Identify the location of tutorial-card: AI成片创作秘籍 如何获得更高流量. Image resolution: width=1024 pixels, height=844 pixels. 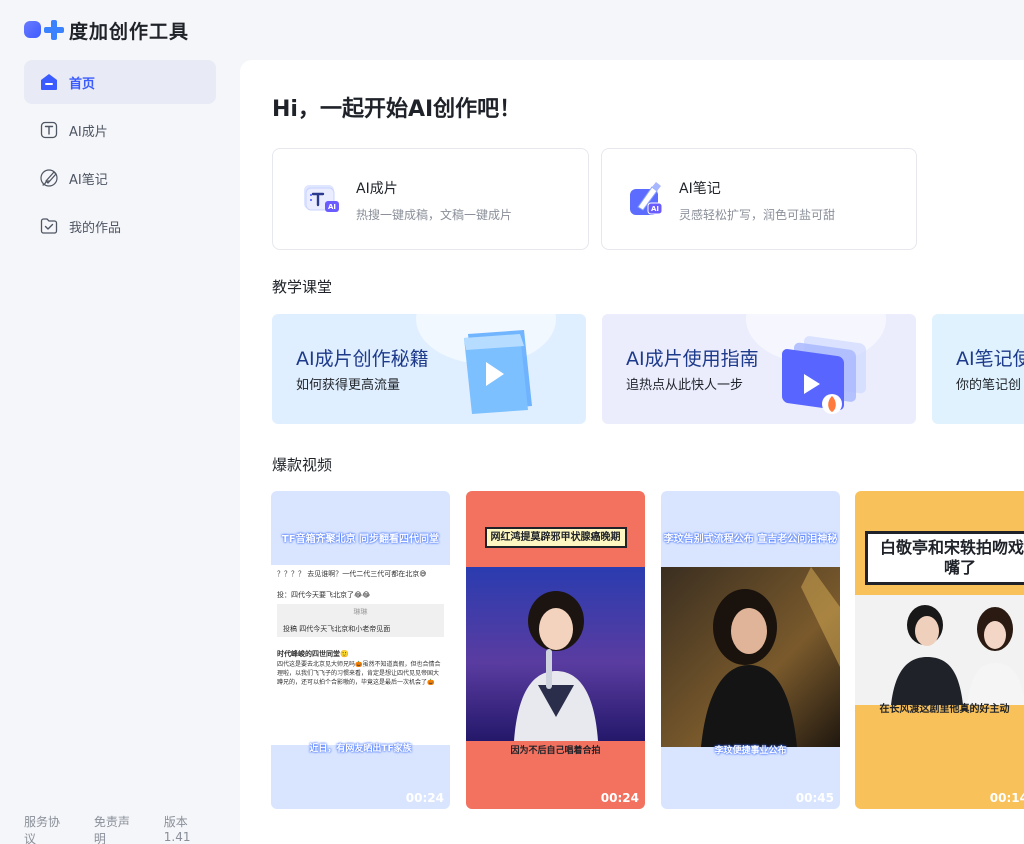
(429, 369).